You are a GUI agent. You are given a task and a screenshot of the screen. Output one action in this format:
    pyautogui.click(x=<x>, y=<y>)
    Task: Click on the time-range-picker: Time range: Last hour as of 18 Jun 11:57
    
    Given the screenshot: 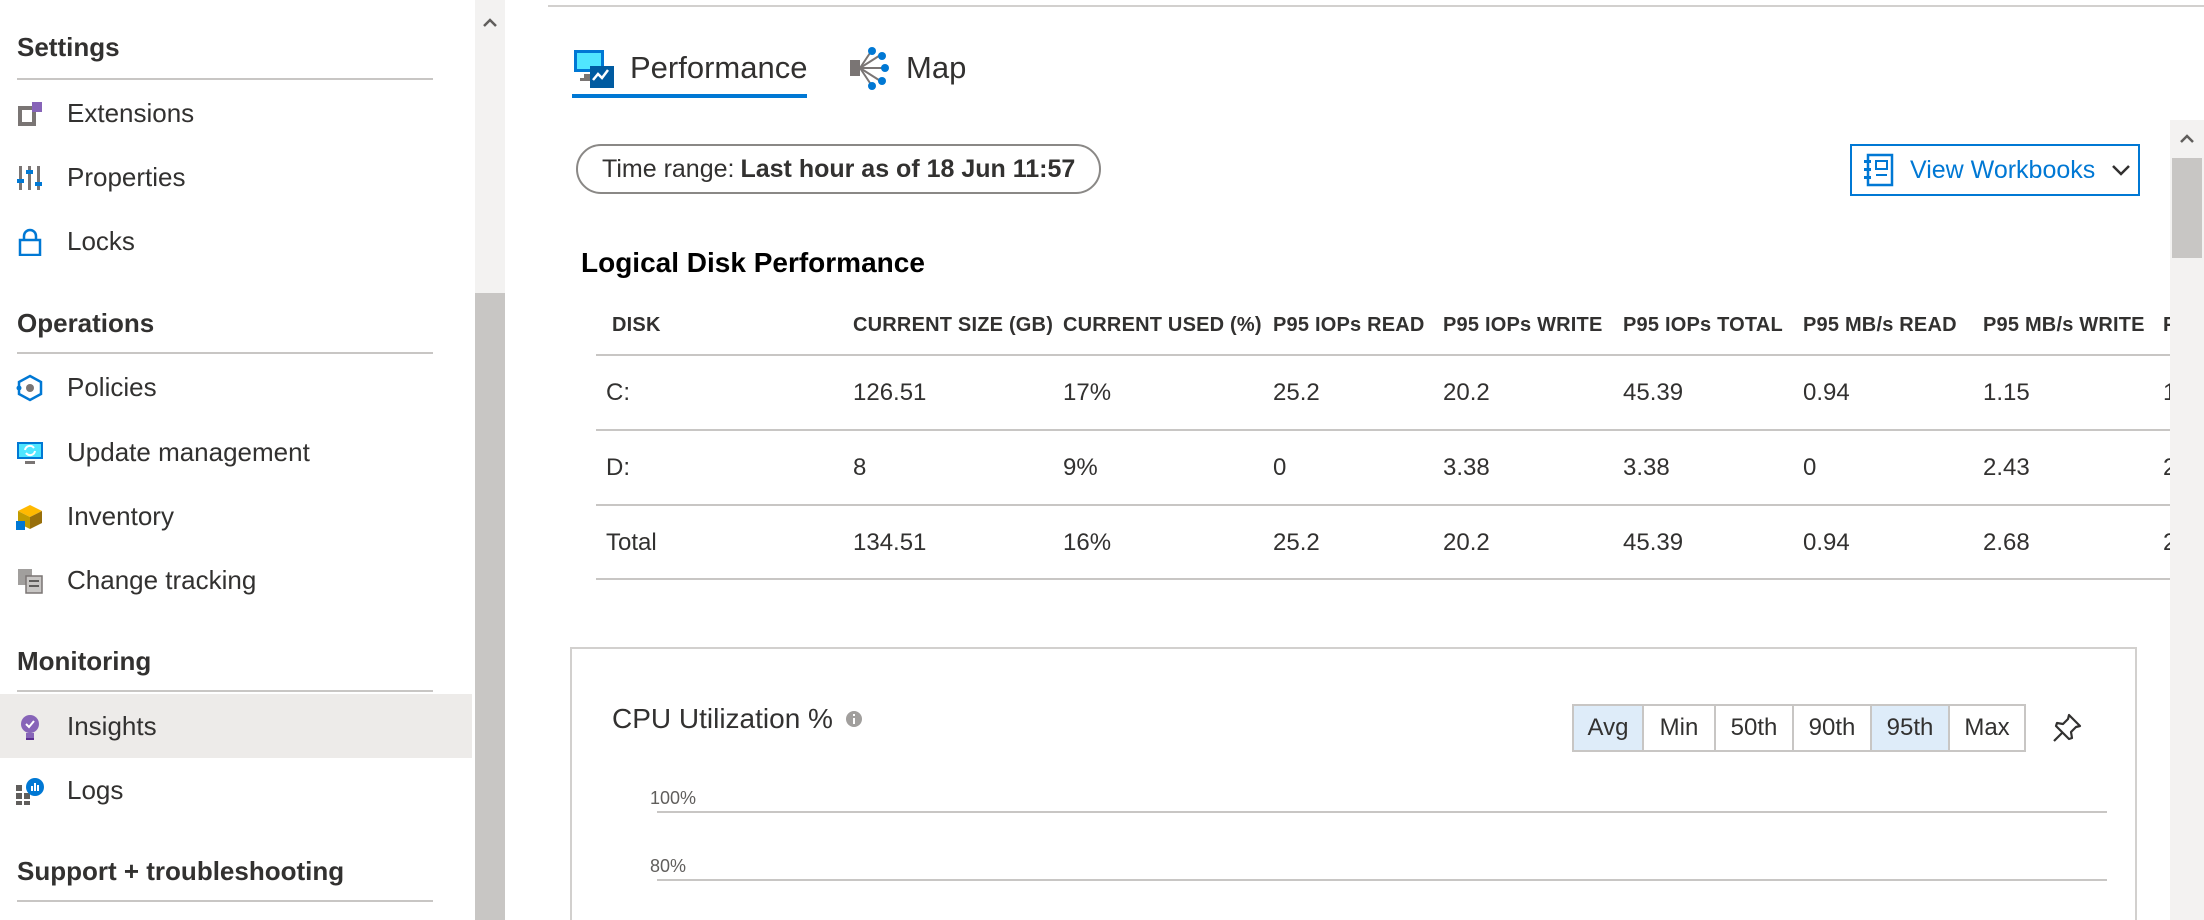 What is the action you would take?
    pyautogui.click(x=839, y=169)
    